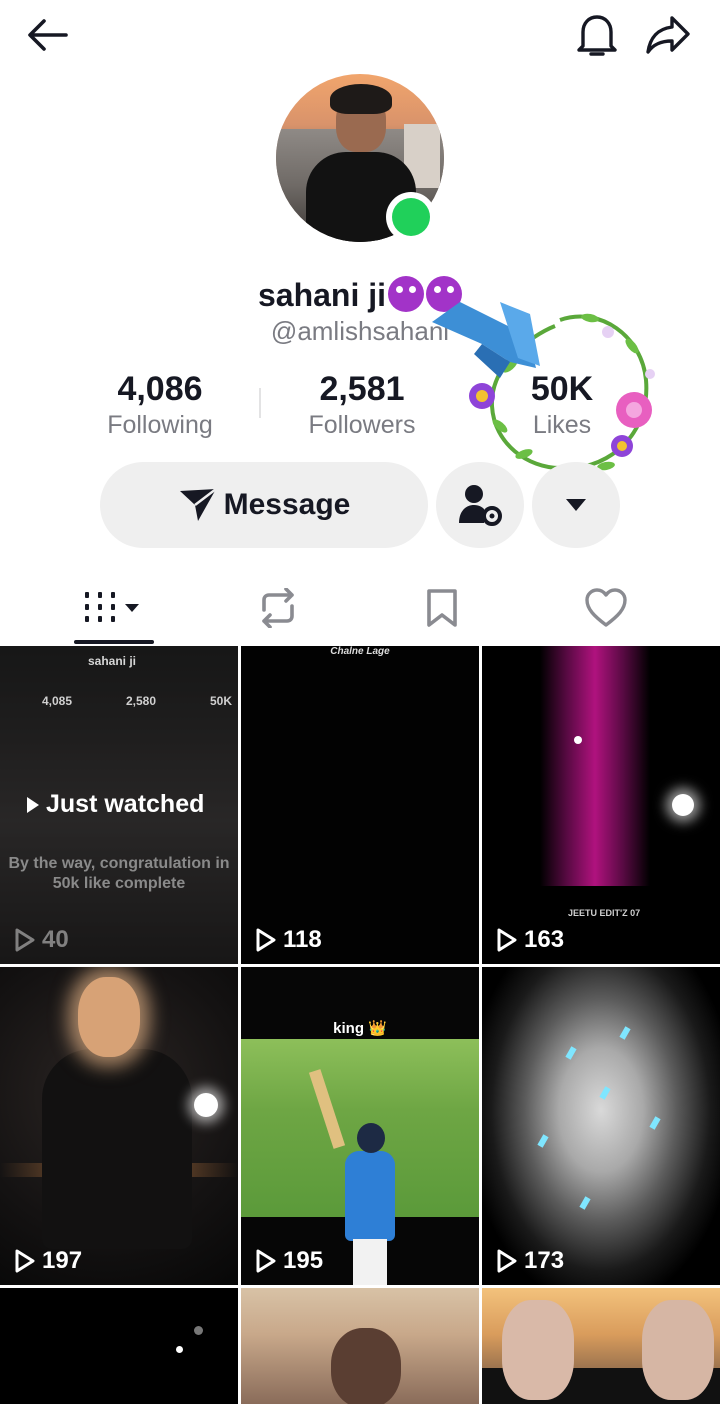 The image size is (720, 1404). I want to click on view-count: 163, so click(530, 940).